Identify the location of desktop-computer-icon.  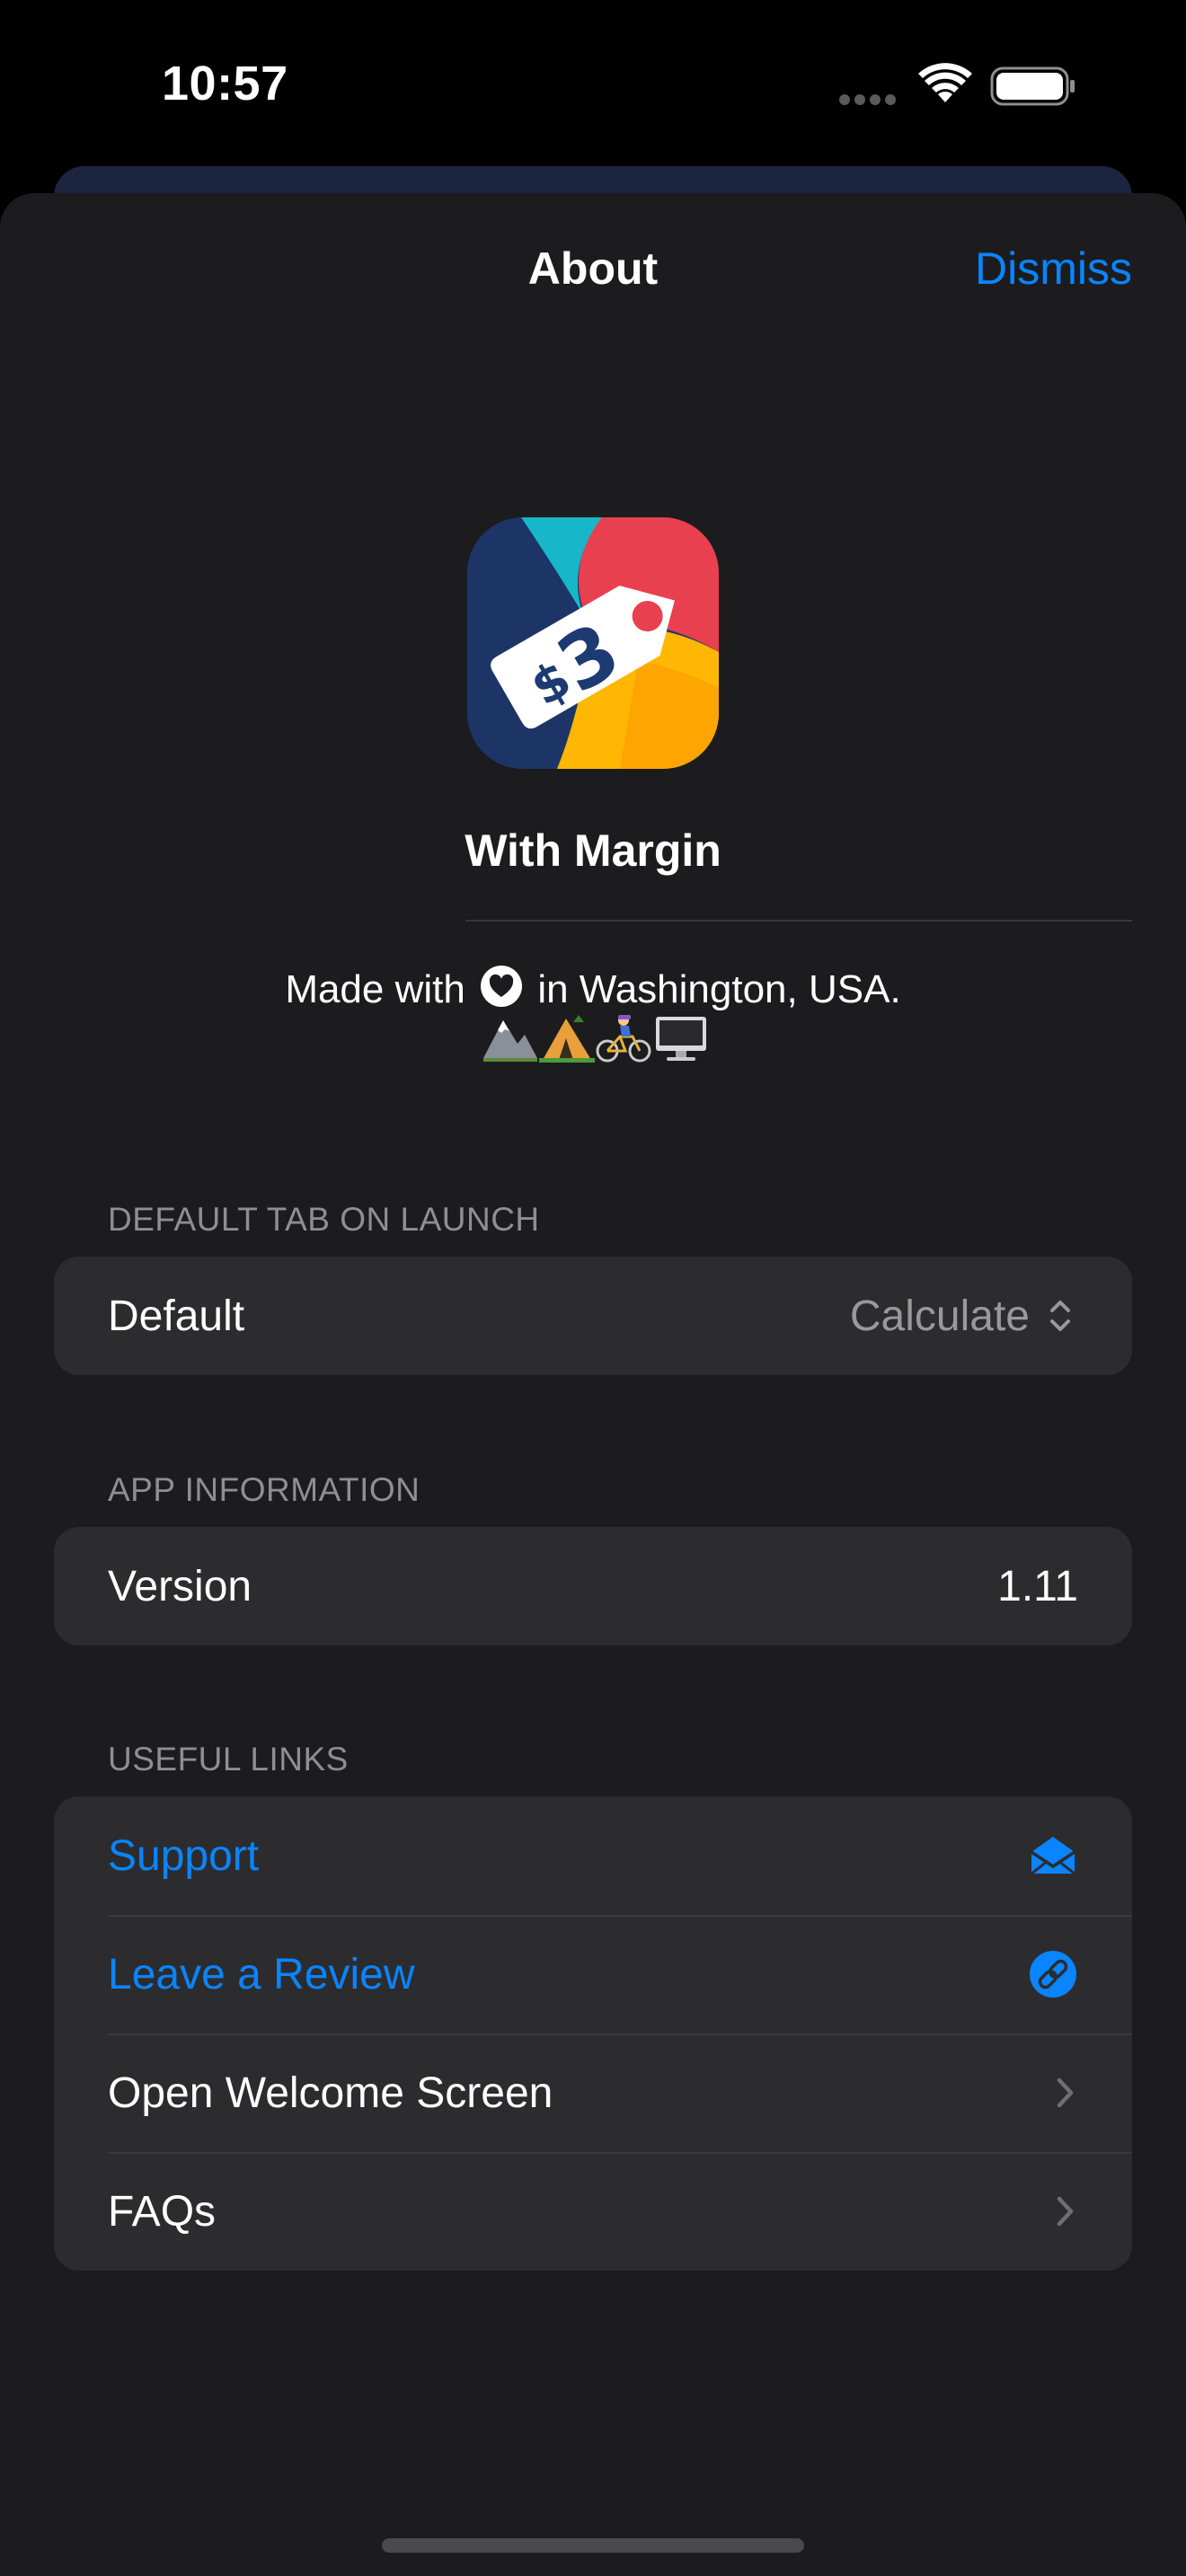
(681, 1039).